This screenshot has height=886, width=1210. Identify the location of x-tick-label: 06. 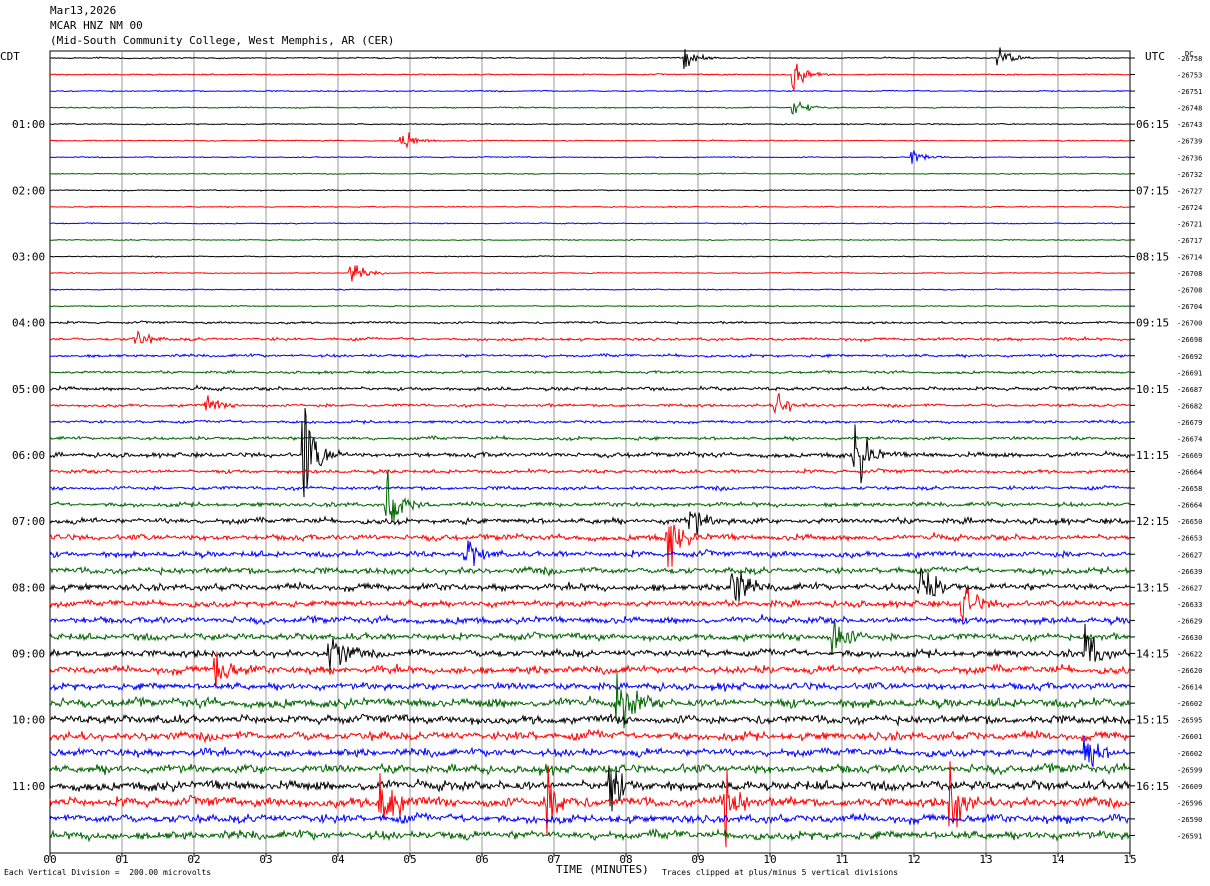
(481, 859).